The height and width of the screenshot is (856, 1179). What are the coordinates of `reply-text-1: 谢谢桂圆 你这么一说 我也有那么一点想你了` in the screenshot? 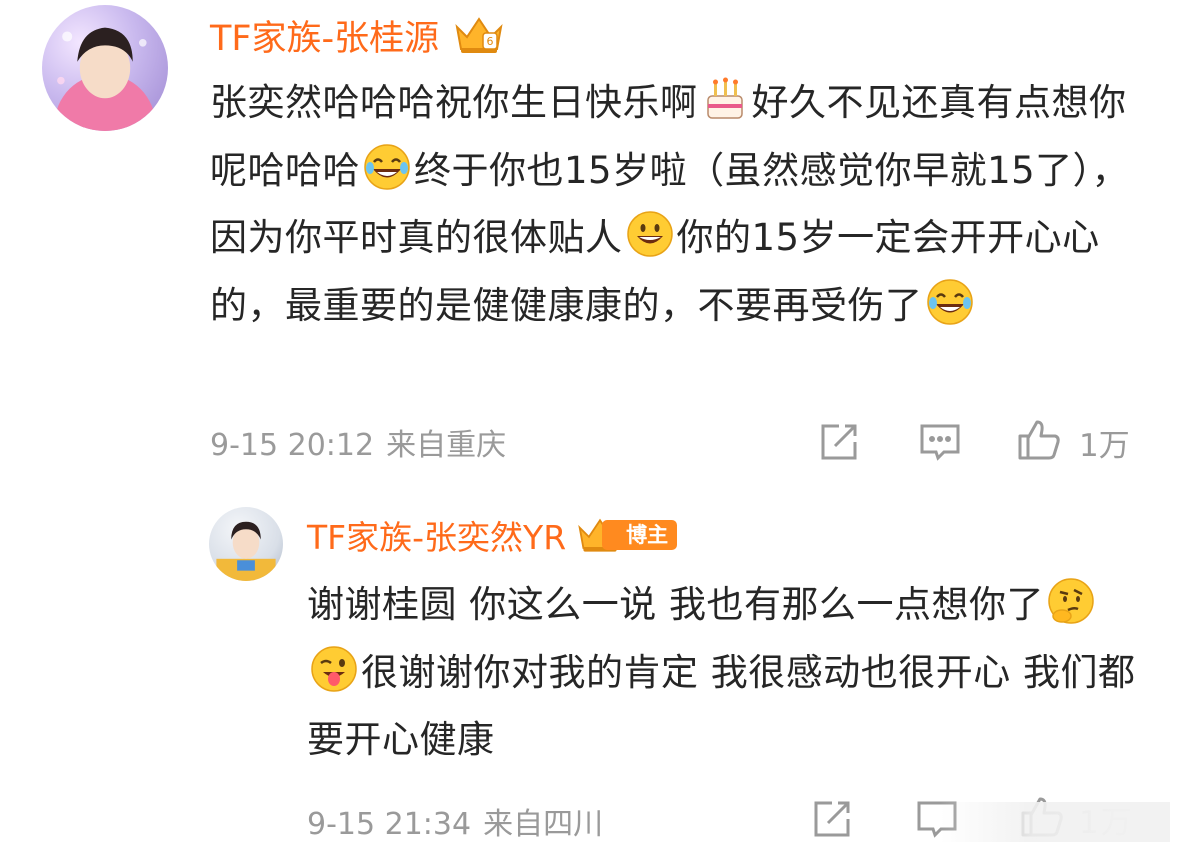 It's located at (676, 604).